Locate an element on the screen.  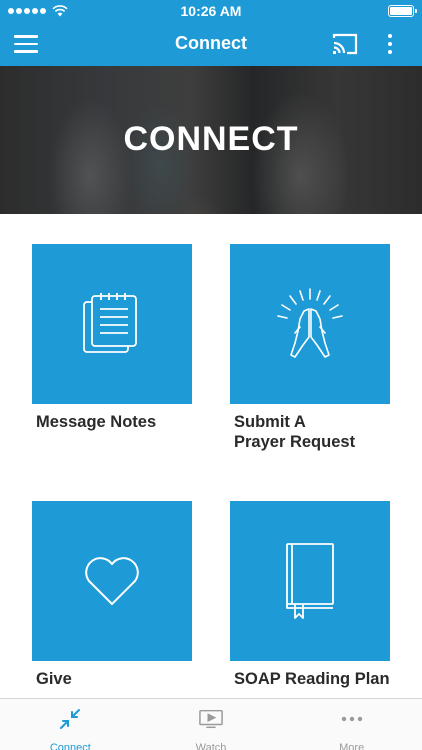
tv-play-icon is located at coordinates (211, 719).